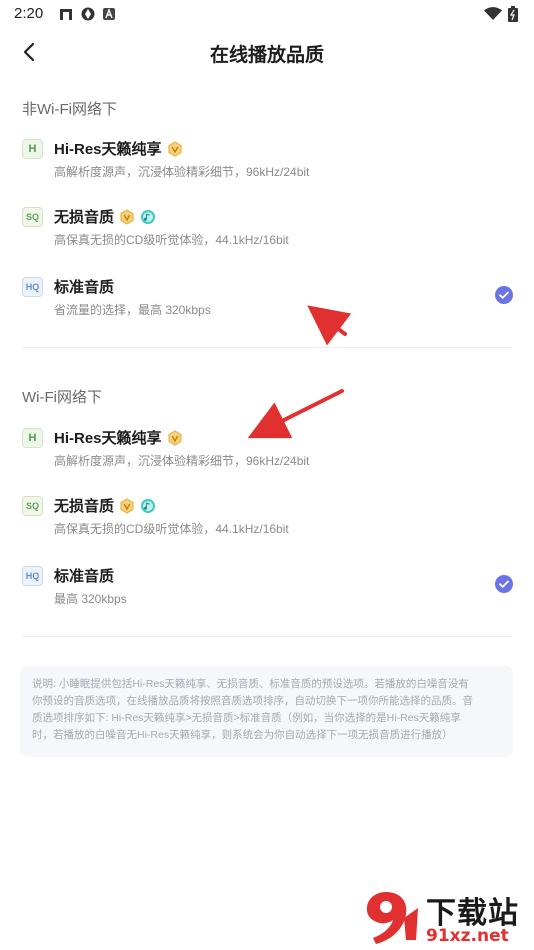 The image size is (534, 950). What do you see at coordinates (69, 109) in the screenshot?
I see `section-title-non-wifi: 非Wi-Fi网络下` at bounding box center [69, 109].